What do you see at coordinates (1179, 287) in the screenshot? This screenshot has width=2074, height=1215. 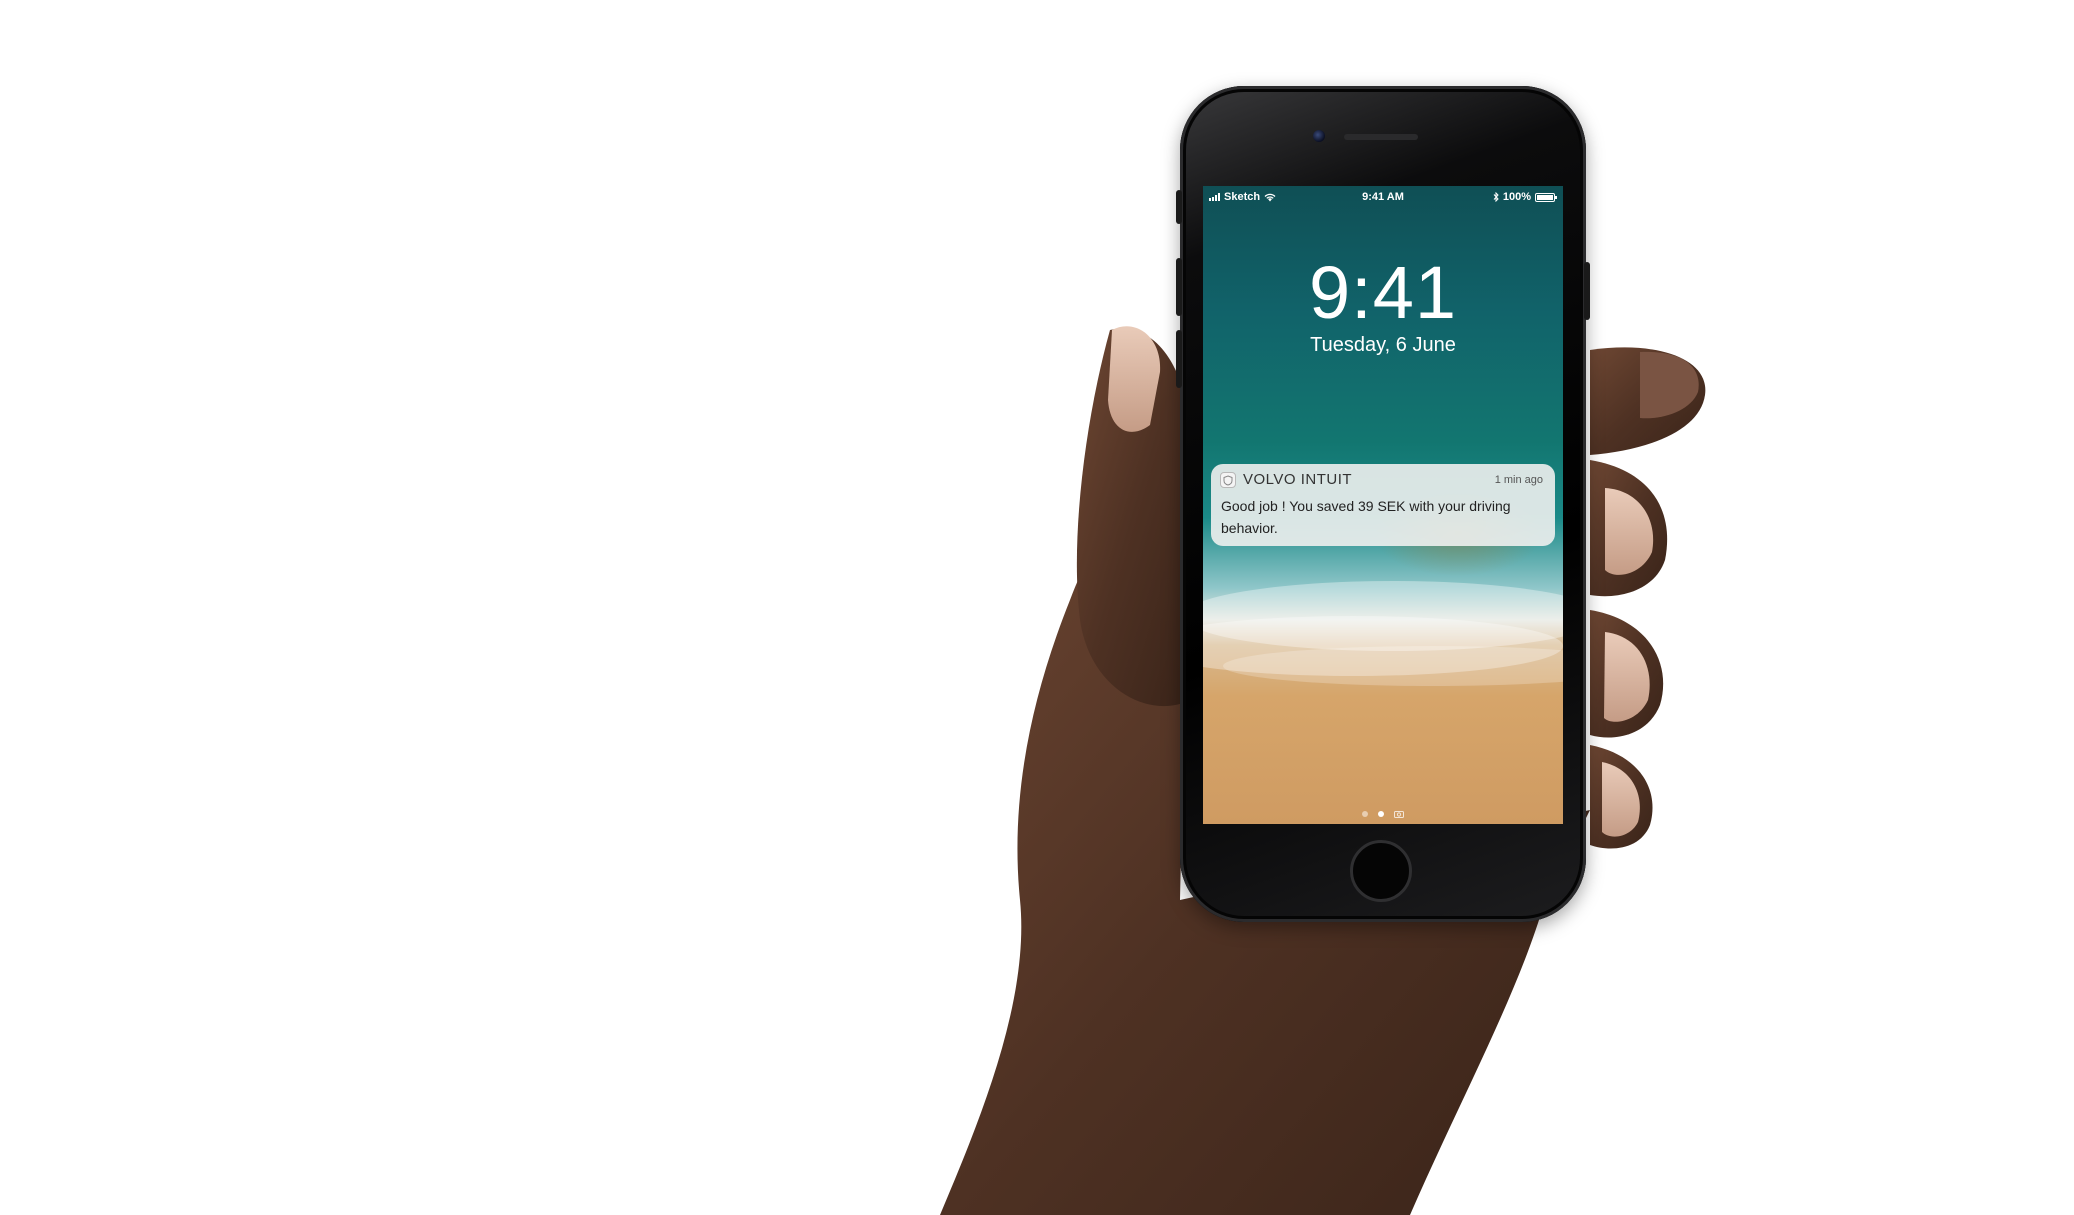 I see `volume-up-button` at bounding box center [1179, 287].